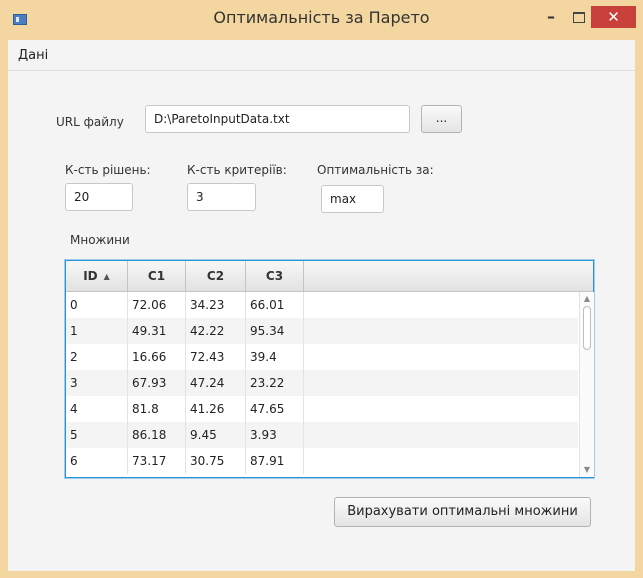  What do you see at coordinates (613, 17) in the screenshot?
I see `close-button: ✕` at bounding box center [613, 17].